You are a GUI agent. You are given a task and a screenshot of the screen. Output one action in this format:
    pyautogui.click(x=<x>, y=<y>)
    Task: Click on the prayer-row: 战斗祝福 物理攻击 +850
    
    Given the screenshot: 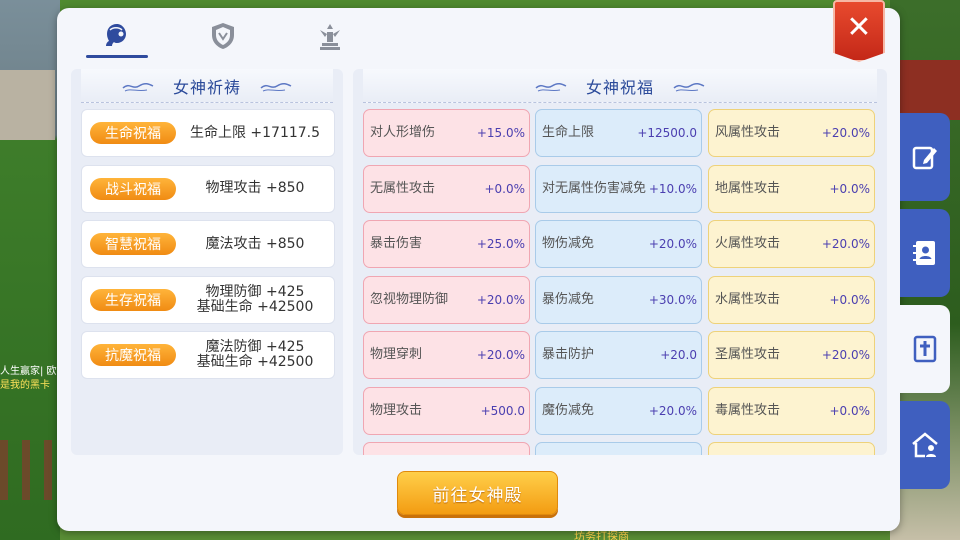 What is the action you would take?
    pyautogui.click(x=208, y=188)
    